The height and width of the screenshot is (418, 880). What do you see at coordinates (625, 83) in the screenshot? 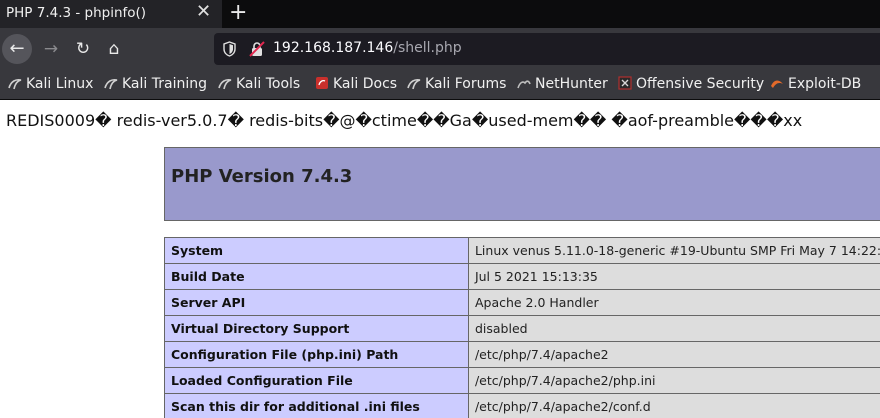
I see `offsec-icon` at bounding box center [625, 83].